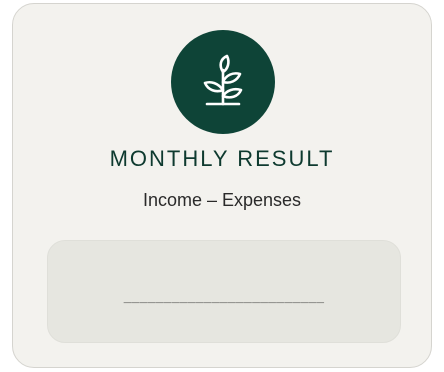  I want to click on logo-badge, so click(223, 82).